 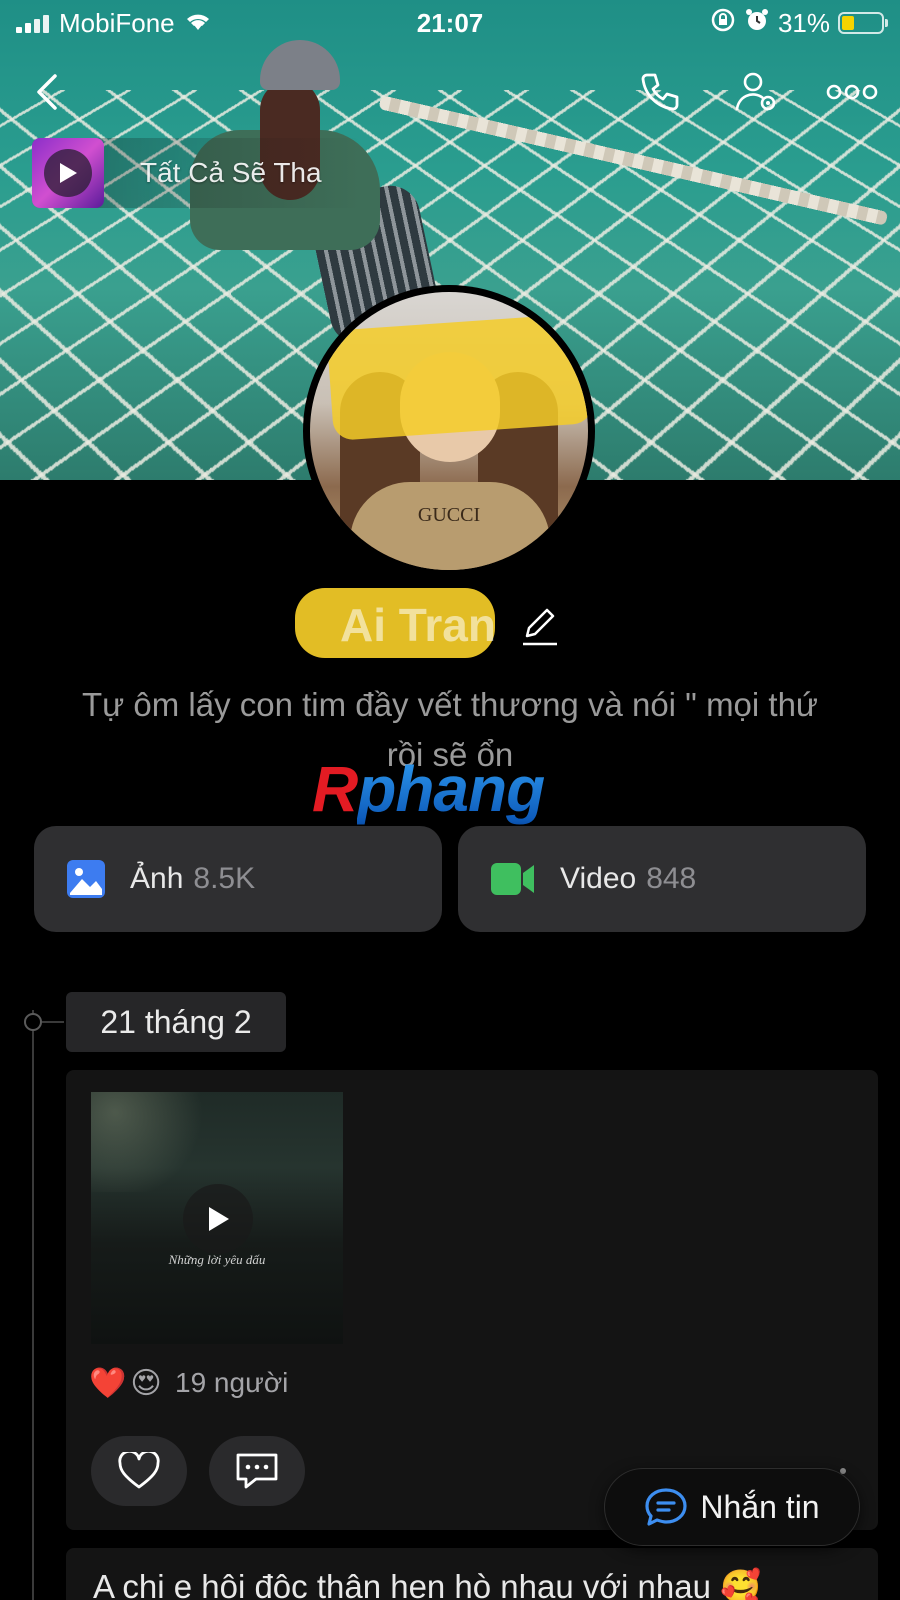 I want to click on videos-count: 848, so click(x=671, y=878).